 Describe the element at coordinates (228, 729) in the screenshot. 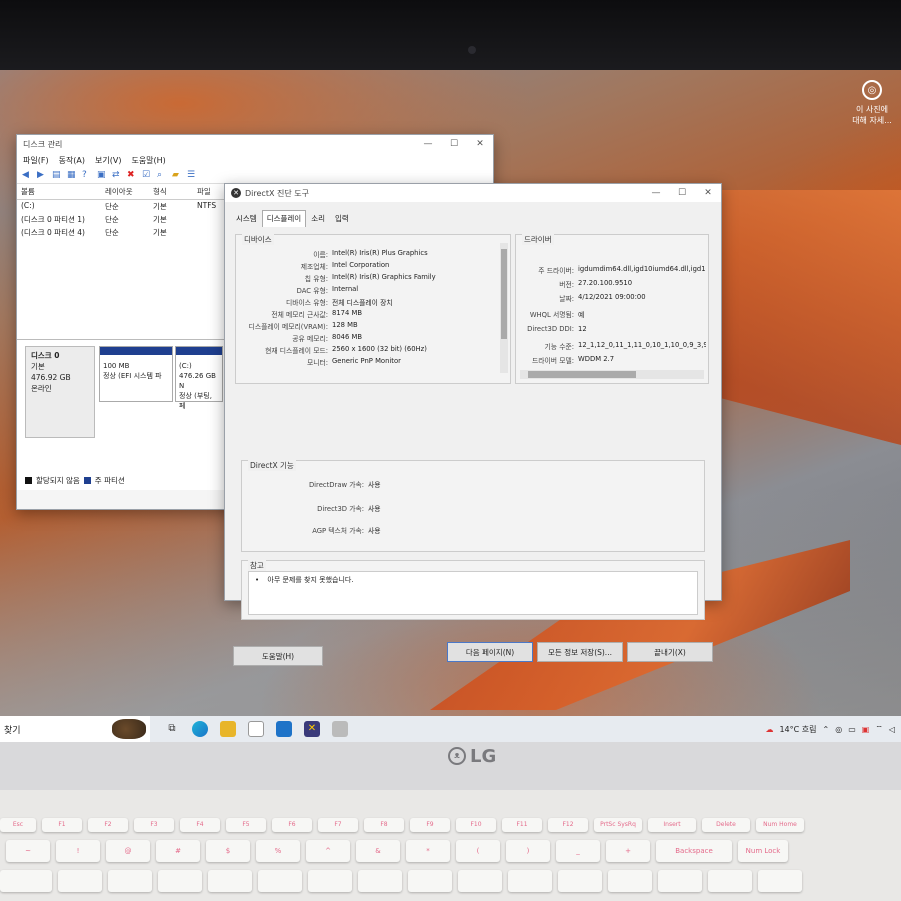

I see `file-explorer-icon` at that location.